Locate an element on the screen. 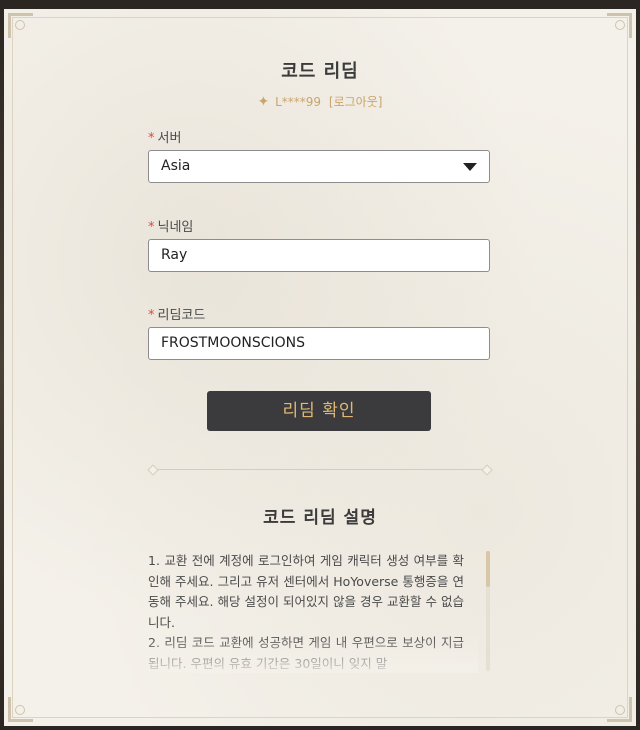 This screenshot has height=730, width=640. page-title: 코드 리딤 is located at coordinates (320, 71).